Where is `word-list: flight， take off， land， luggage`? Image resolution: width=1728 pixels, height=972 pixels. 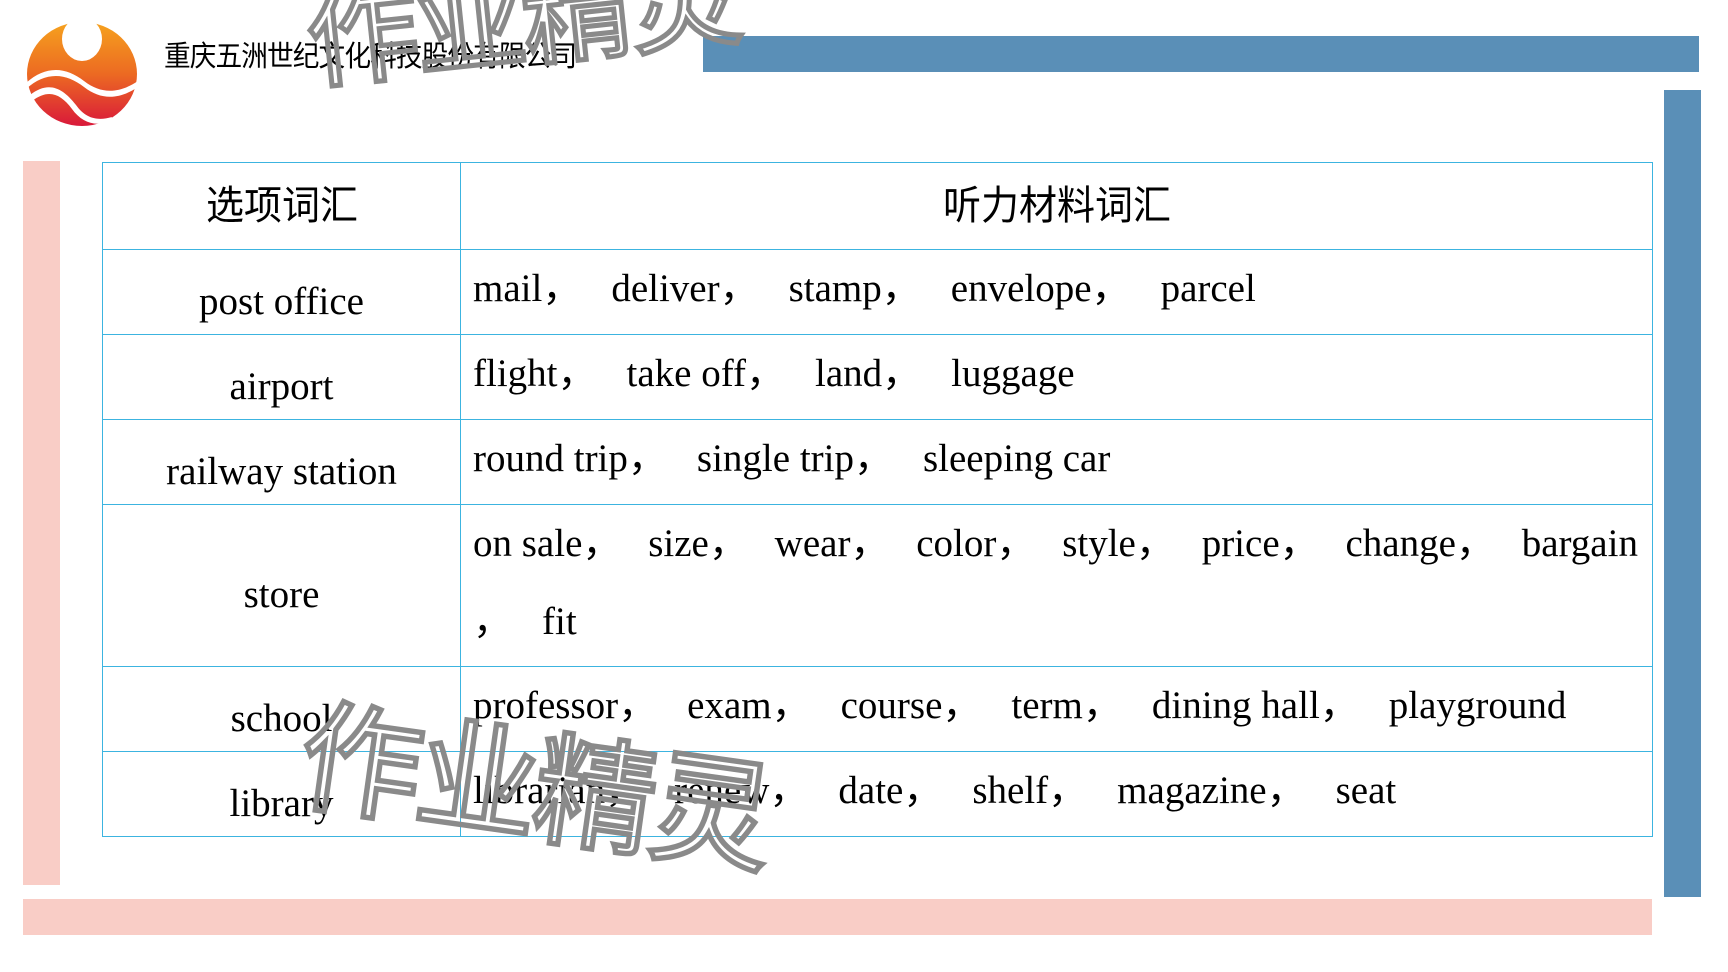 word-list: flight， take off， land， luggage is located at coordinates (1055, 374).